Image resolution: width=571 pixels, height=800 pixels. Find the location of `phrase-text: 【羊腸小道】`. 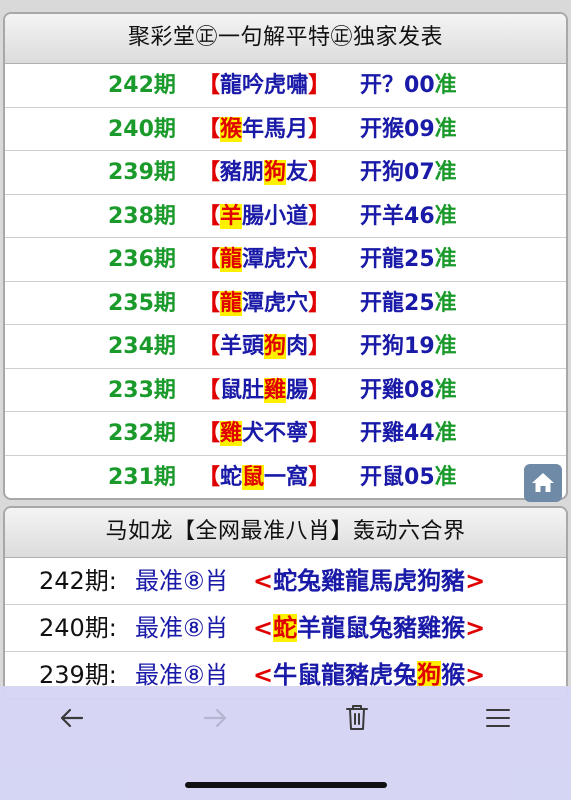

phrase-text: 【羊腸小道】 is located at coordinates (264, 216).